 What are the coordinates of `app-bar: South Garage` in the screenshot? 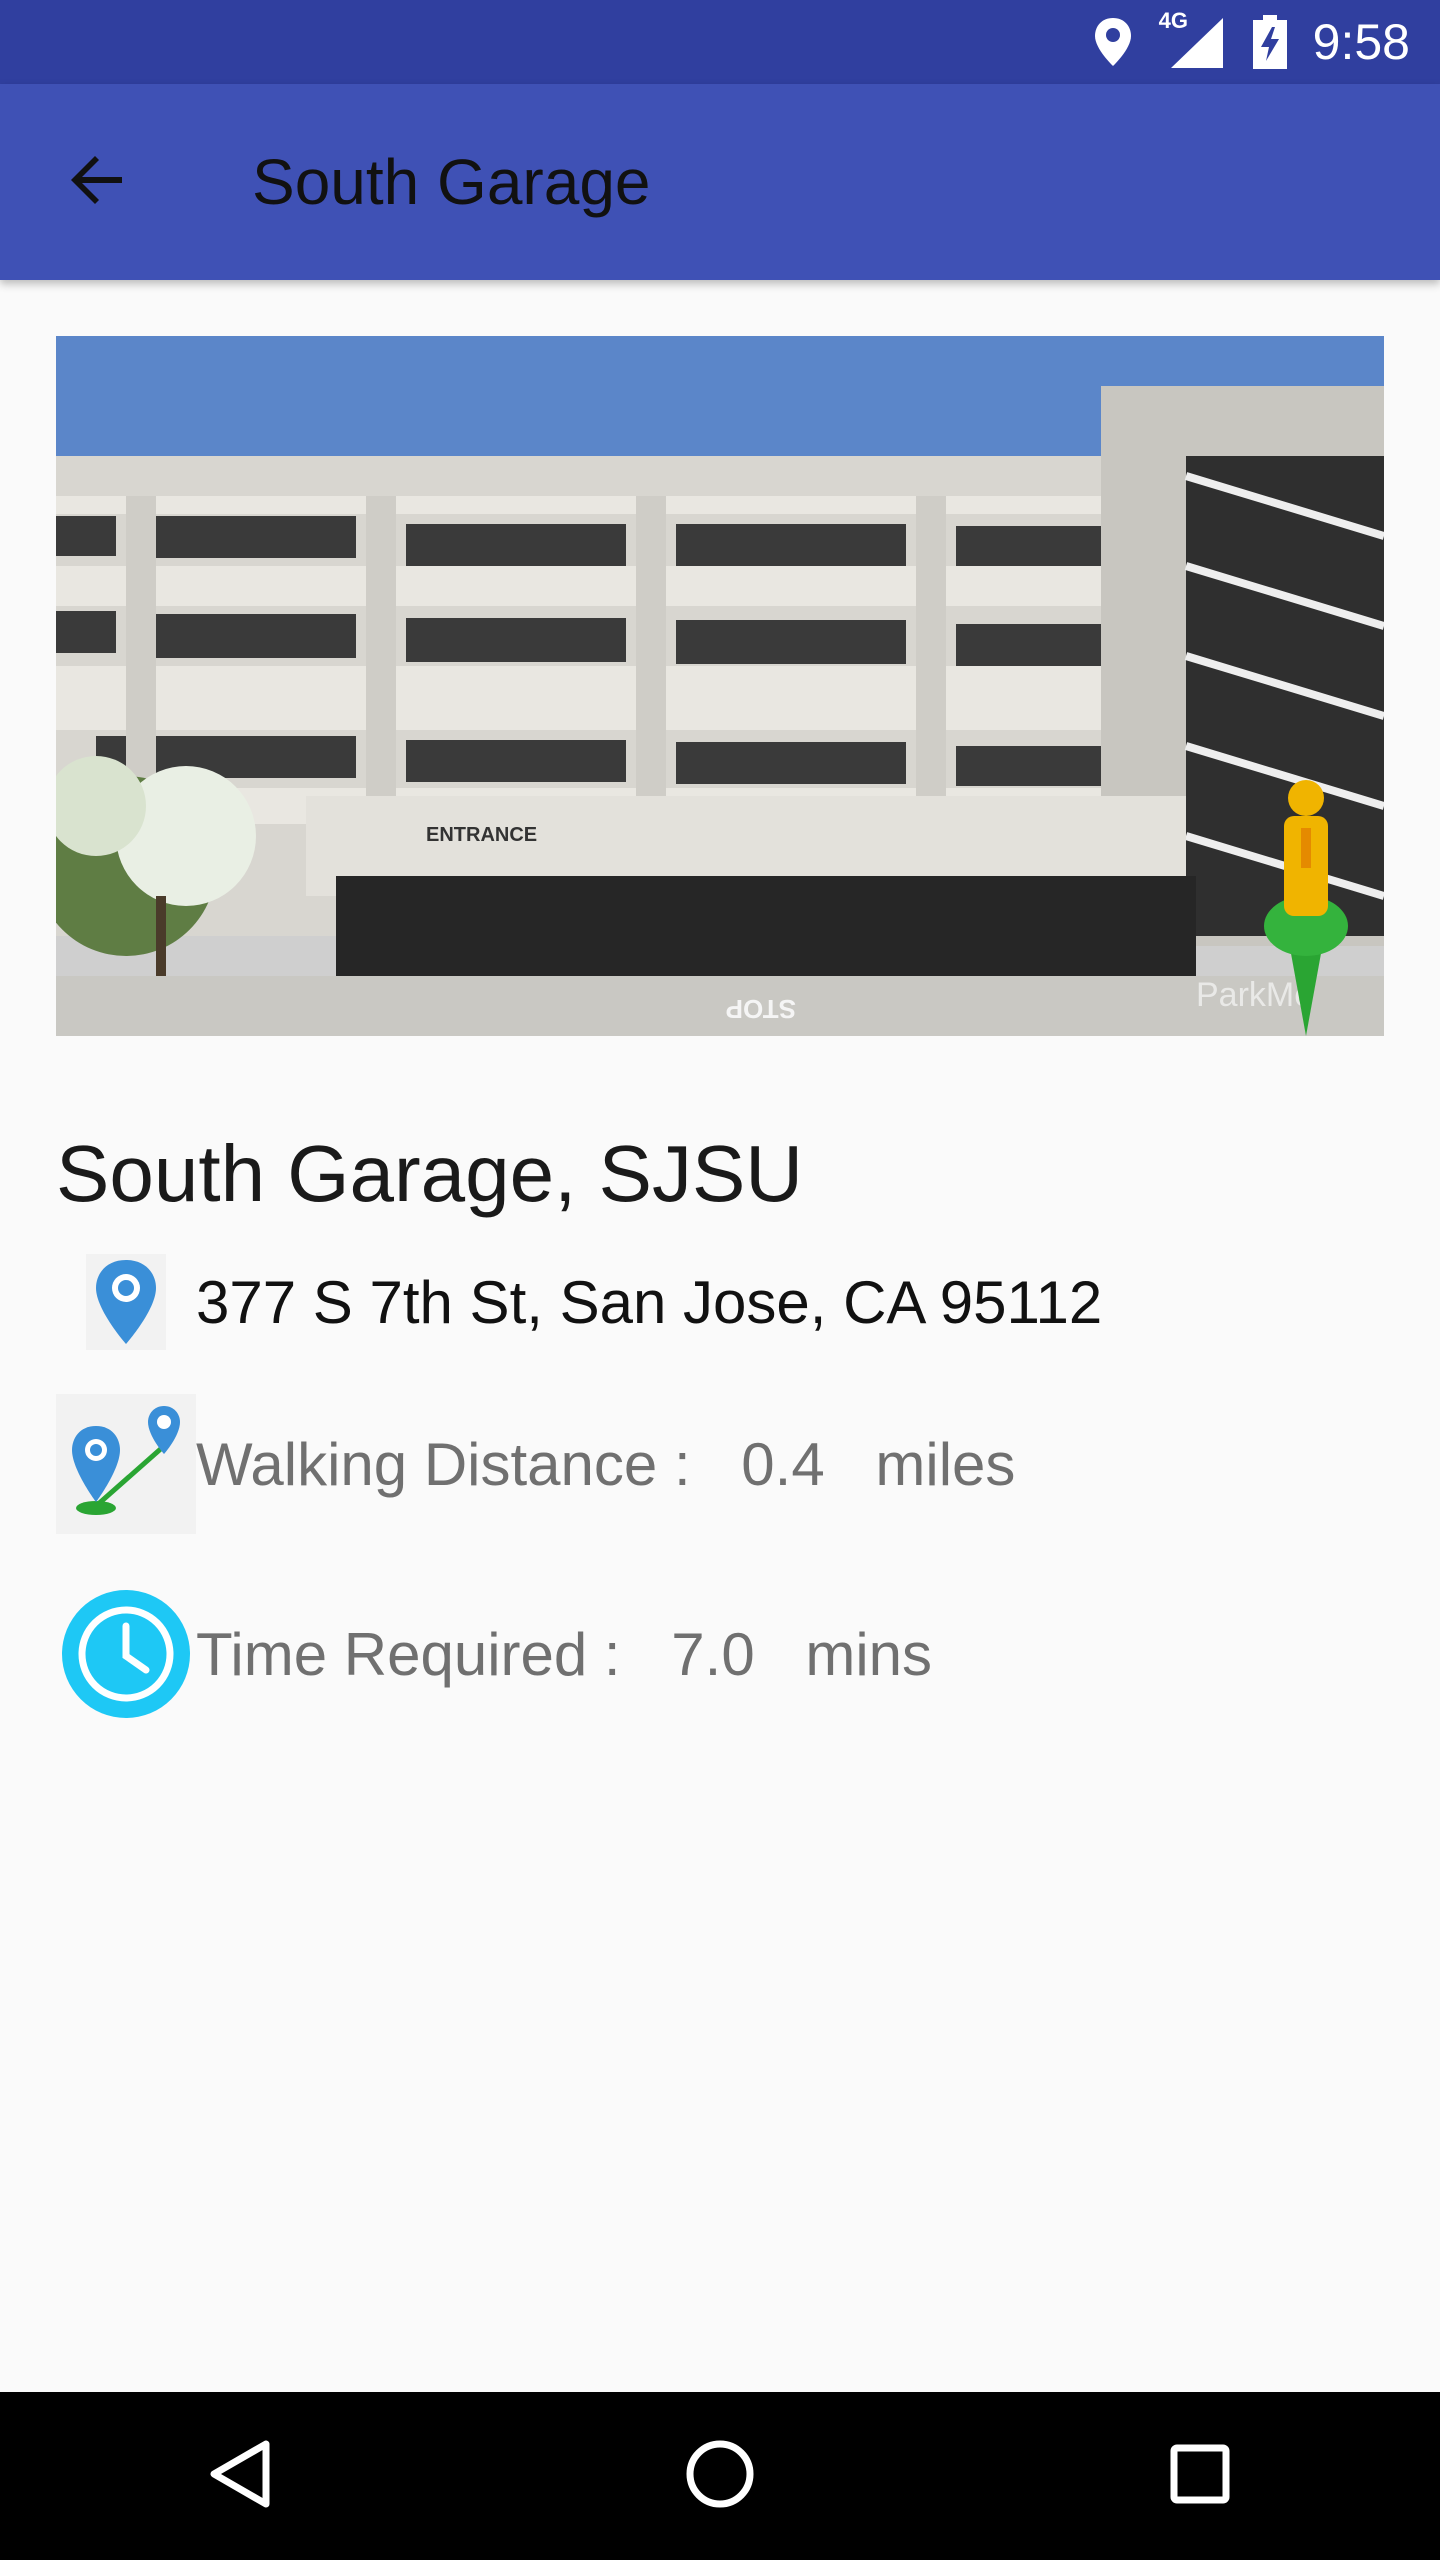 It's located at (720, 182).